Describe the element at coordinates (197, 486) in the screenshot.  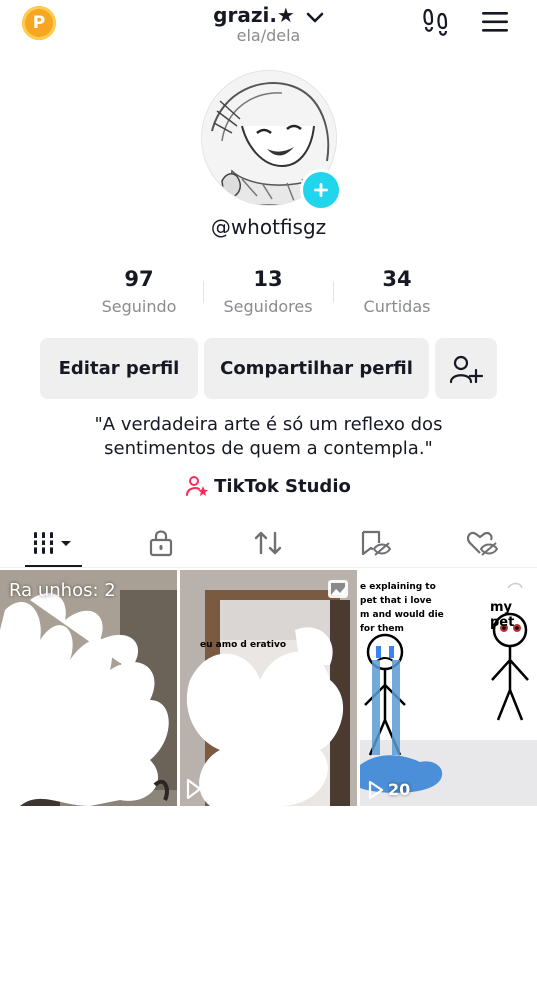
I see `studio-person-star-icon` at that location.